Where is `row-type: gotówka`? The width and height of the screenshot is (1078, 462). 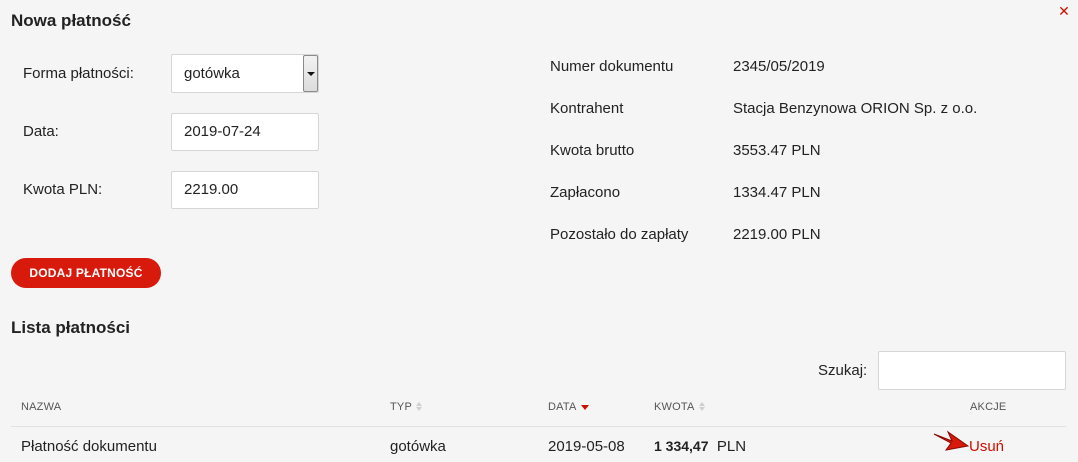 row-type: gotówka is located at coordinates (418, 446).